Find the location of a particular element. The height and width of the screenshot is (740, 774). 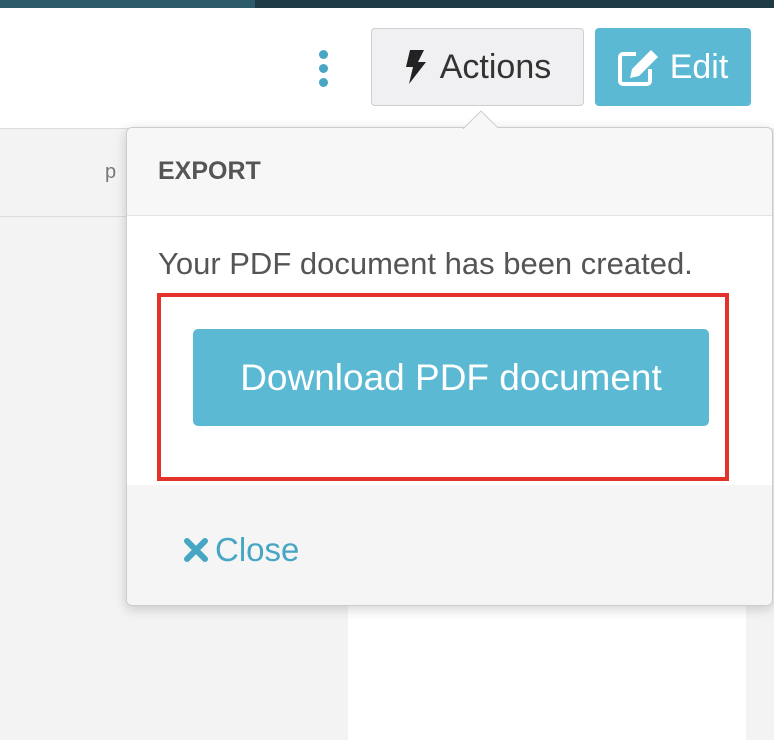

edit-button: Edit is located at coordinates (673, 67).